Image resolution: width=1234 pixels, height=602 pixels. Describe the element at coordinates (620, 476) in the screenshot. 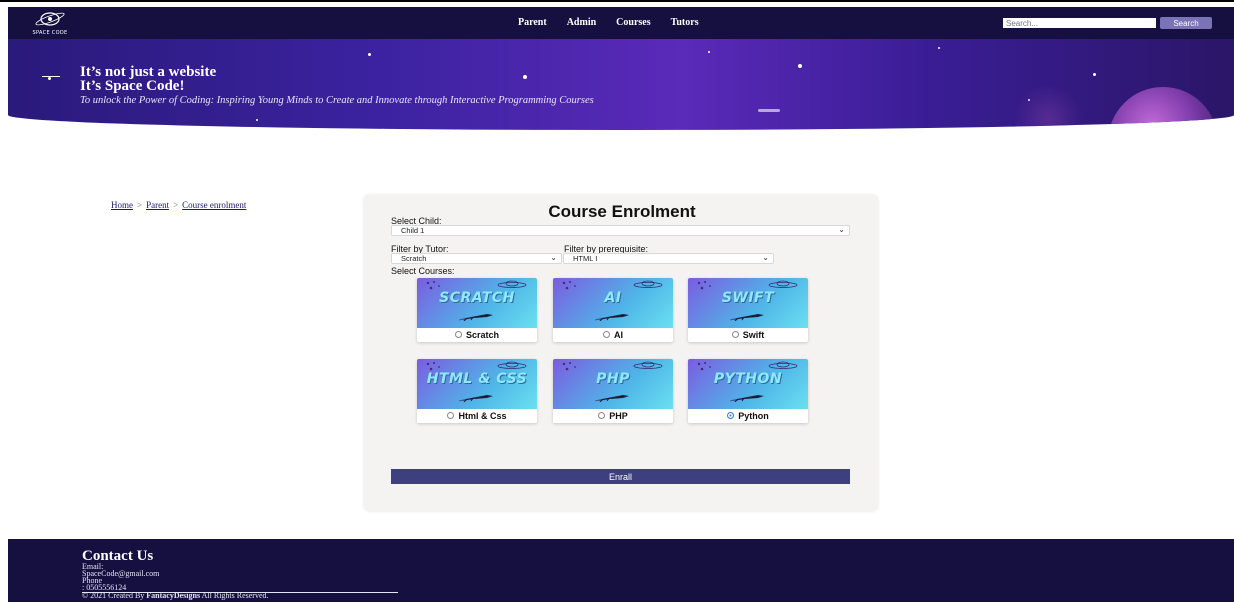

I see `enroll-button: Enrall` at that location.